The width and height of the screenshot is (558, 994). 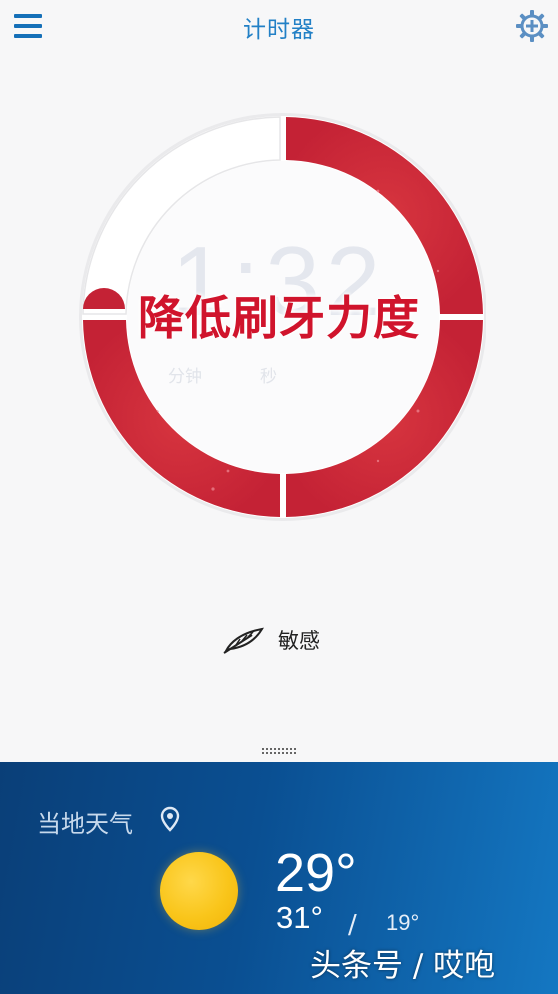 I want to click on current-temperature: 29°, so click(x=316, y=873).